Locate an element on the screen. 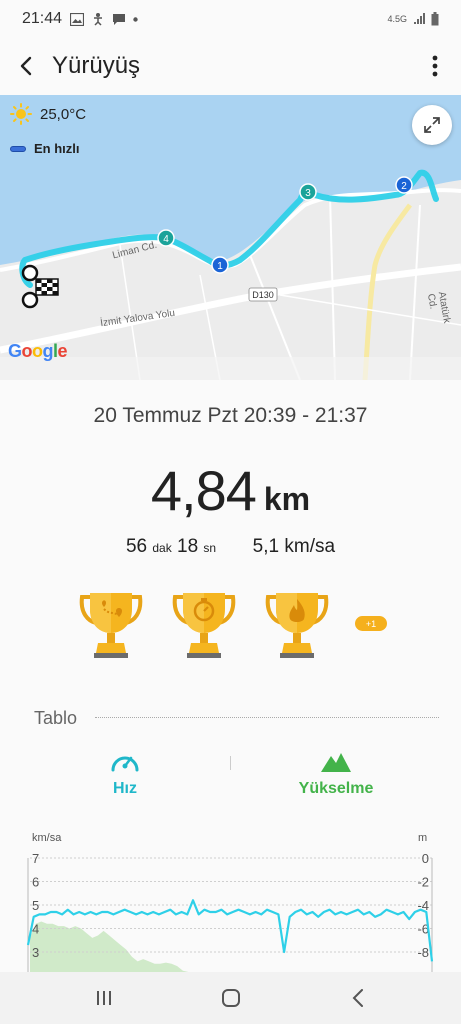 The image size is (461, 1024). fastest-swatch is located at coordinates (18, 148).